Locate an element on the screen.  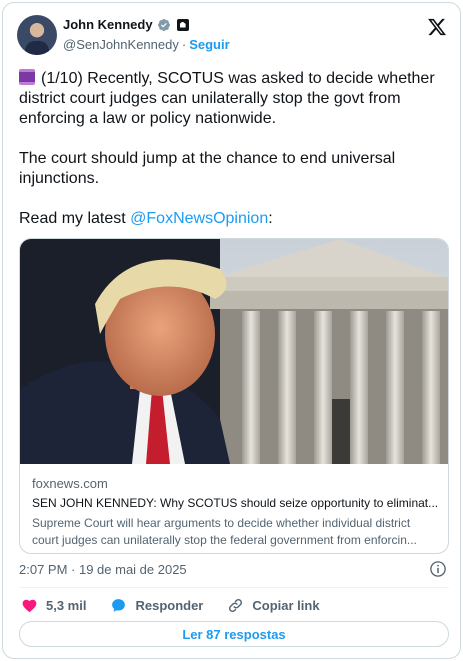
author-name: John Kennedy is located at coordinates (108, 24).